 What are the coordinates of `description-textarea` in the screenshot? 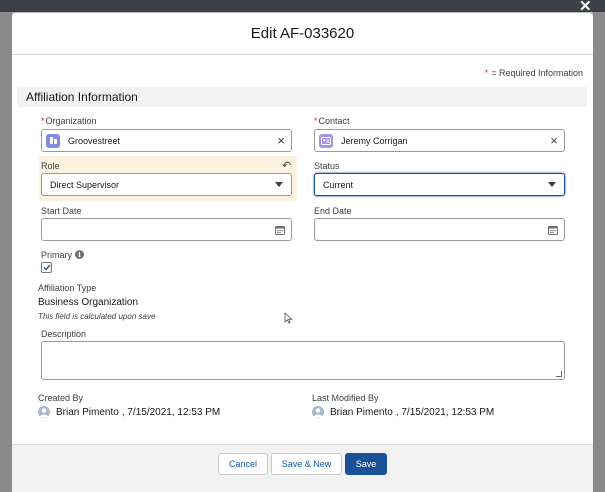 It's located at (303, 360).